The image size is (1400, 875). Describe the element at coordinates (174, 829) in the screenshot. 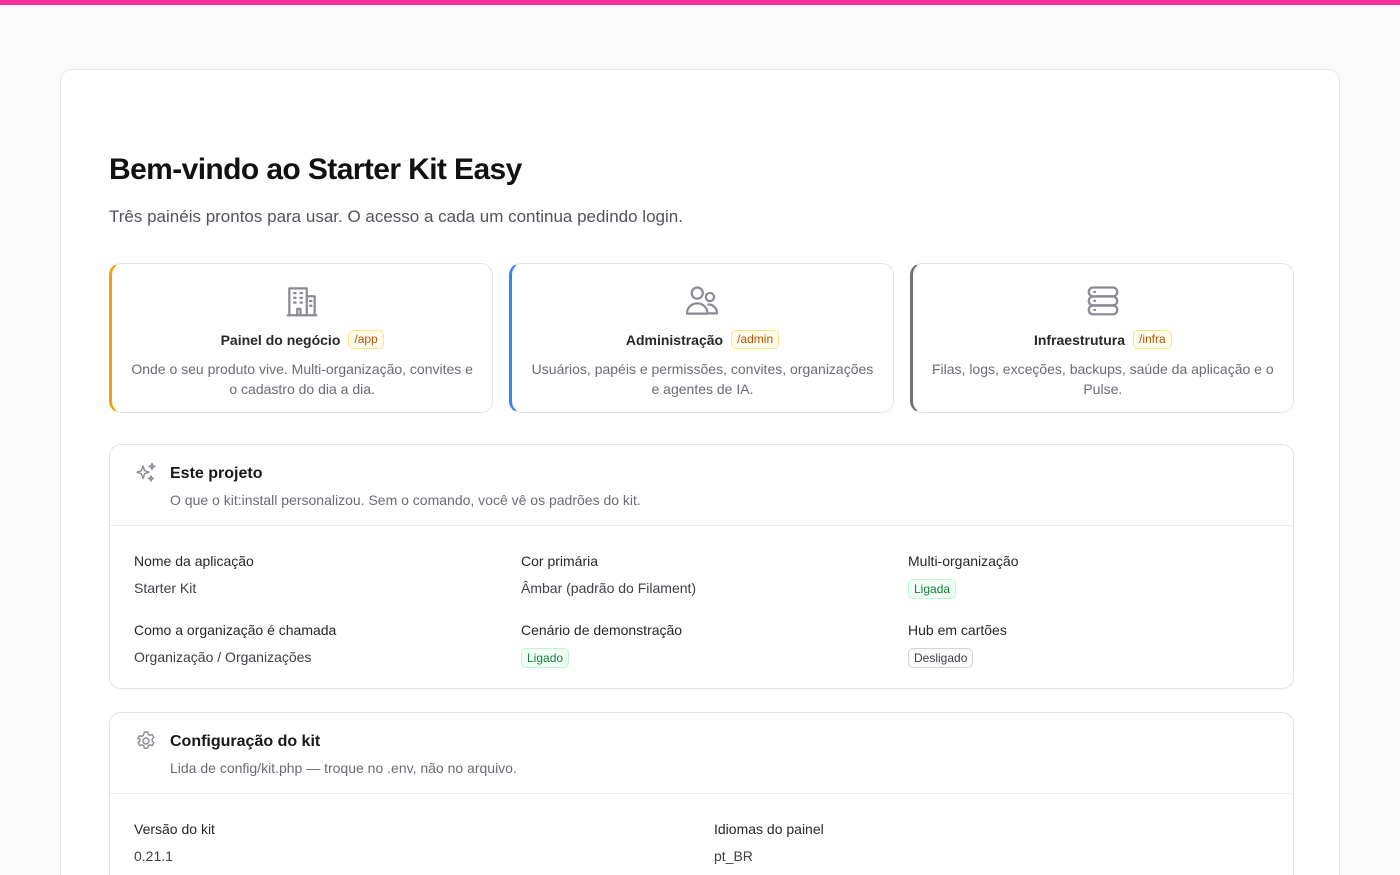

I see `field-label: Versão do kit` at that location.